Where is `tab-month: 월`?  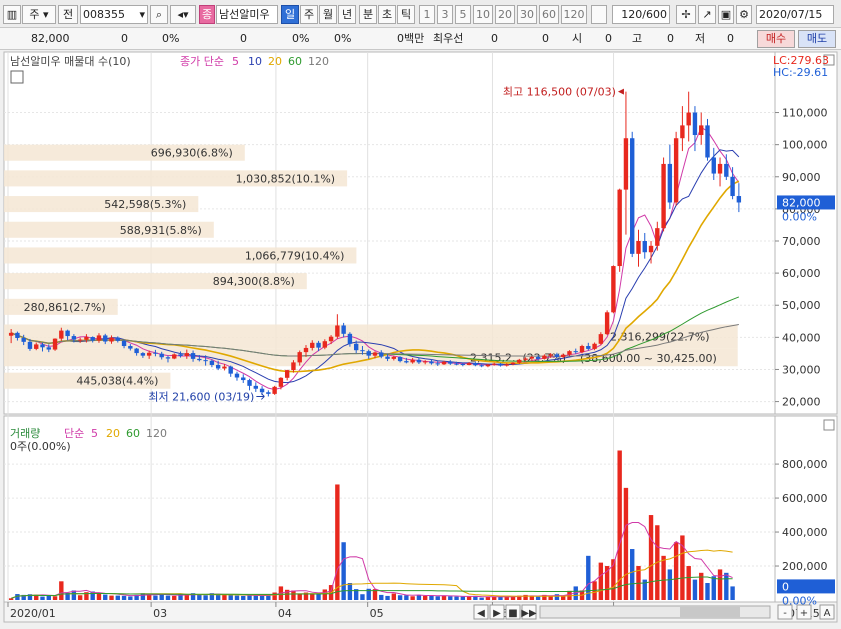 tab-month: 월 is located at coordinates (328, 14).